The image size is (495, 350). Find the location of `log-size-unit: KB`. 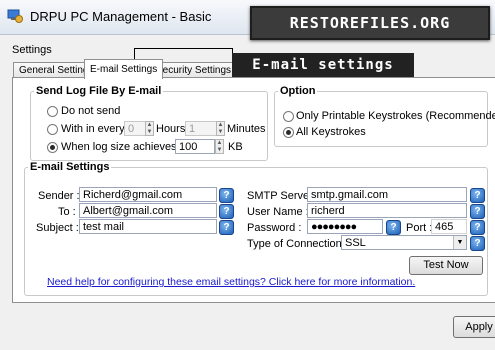

log-size-unit: KB is located at coordinates (235, 147).